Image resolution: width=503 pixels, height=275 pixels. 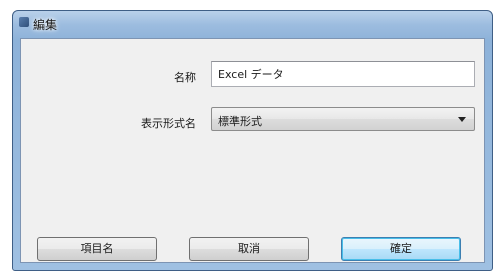 I want to click on cancel-button: 取消, so click(x=249, y=249).